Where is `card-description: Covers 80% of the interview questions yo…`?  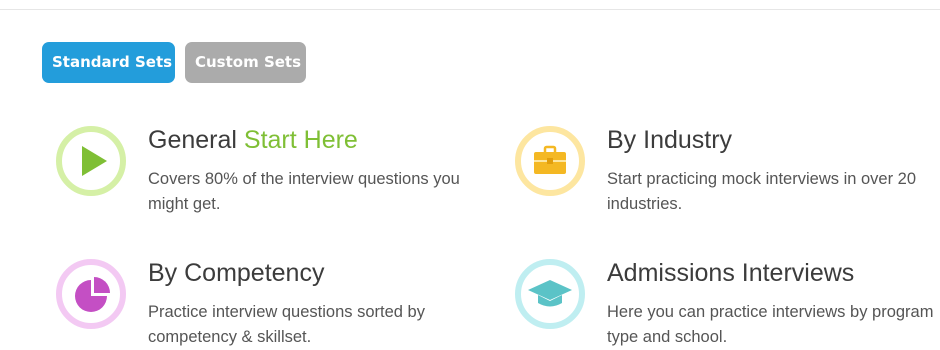 card-description: Covers 80% of the interview questions yo… is located at coordinates (304, 191).